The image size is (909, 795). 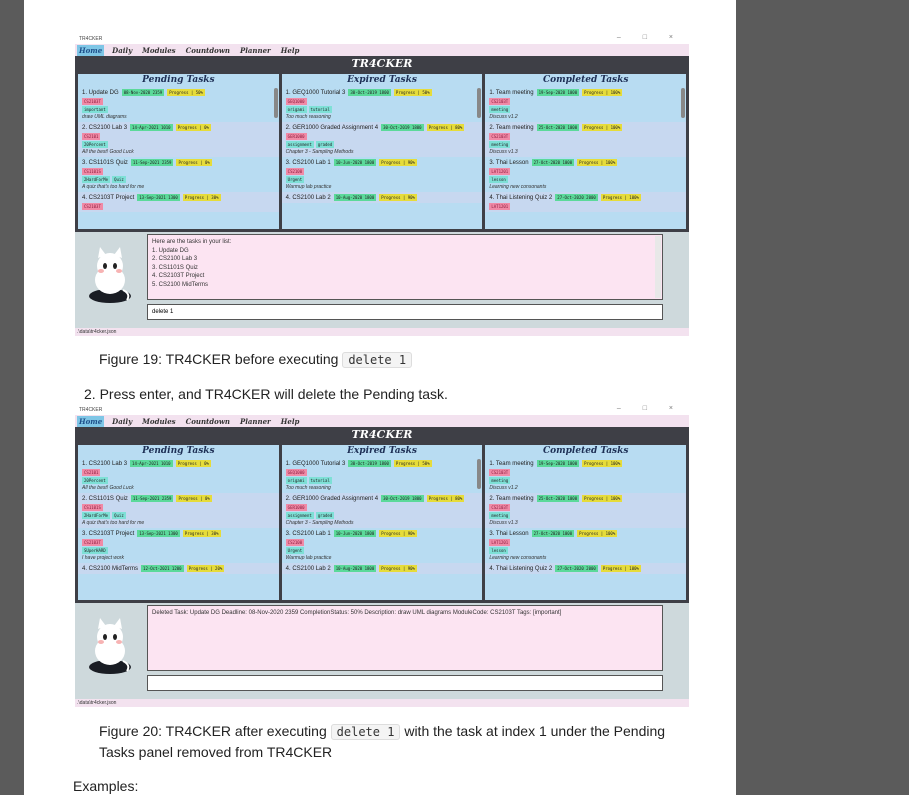 What do you see at coordinates (585, 179) in the screenshot?
I see `tag-list: lesson` at bounding box center [585, 179].